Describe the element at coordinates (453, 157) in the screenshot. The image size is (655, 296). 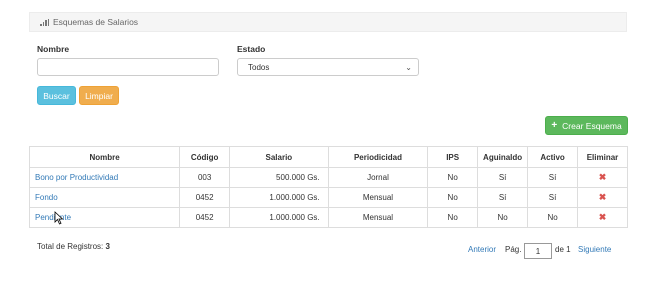
I see `col-ips: IPS` at that location.